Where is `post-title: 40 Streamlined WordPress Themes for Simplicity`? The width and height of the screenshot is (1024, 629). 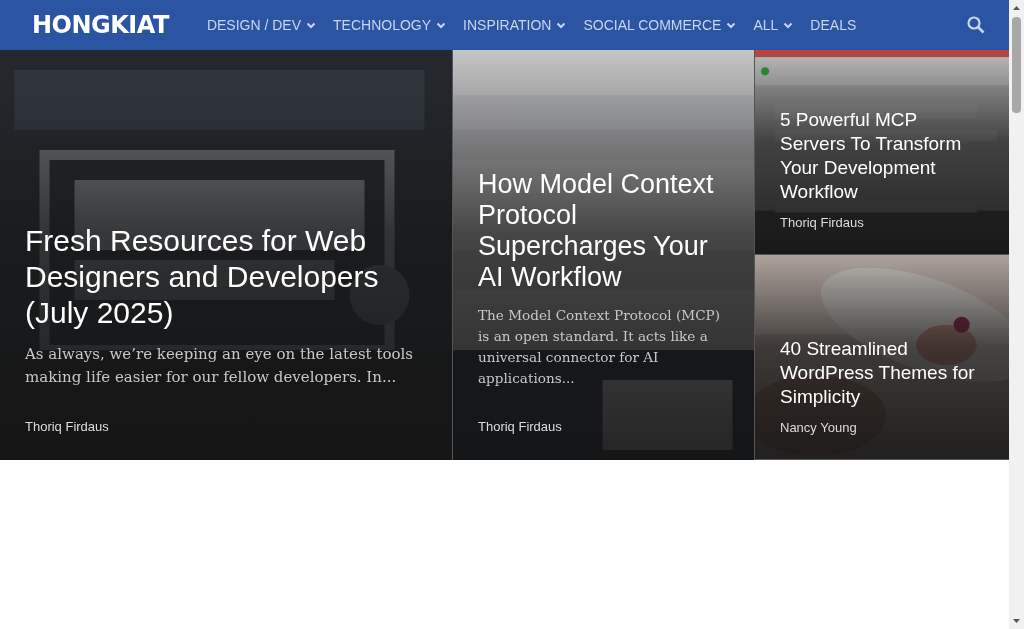 post-title: 40 Streamlined WordPress Themes for Simplicity is located at coordinates (882, 373).